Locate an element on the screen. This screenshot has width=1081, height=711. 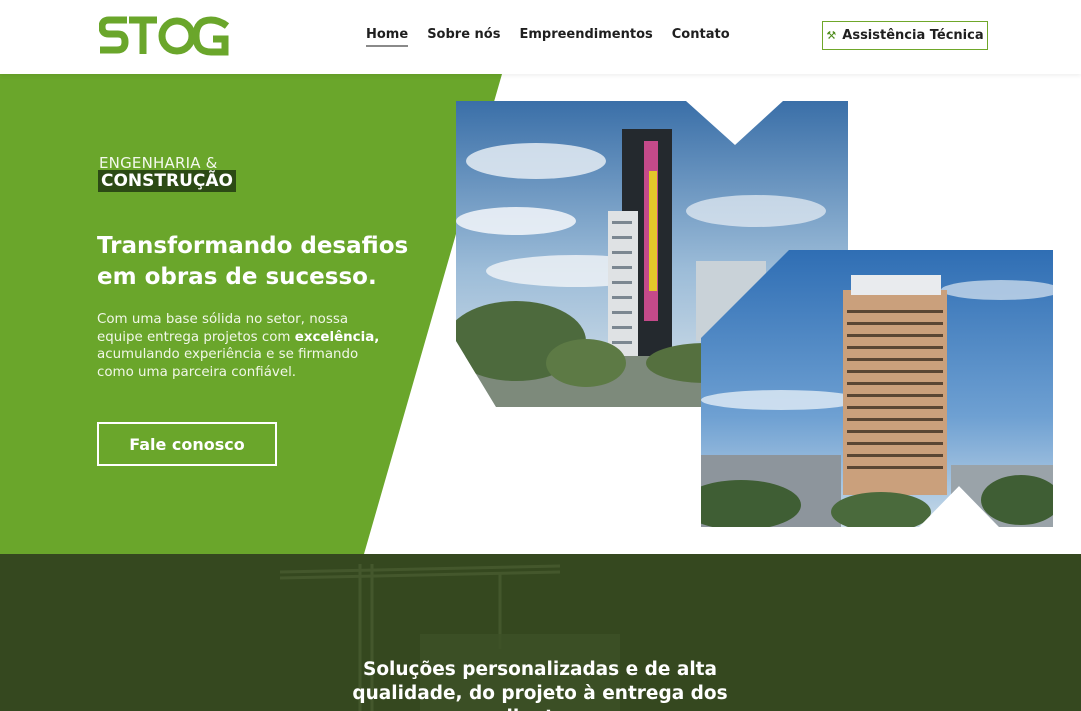
main-nav: Home Sobre nós Empreendimentos Contato is located at coordinates (548, 37).